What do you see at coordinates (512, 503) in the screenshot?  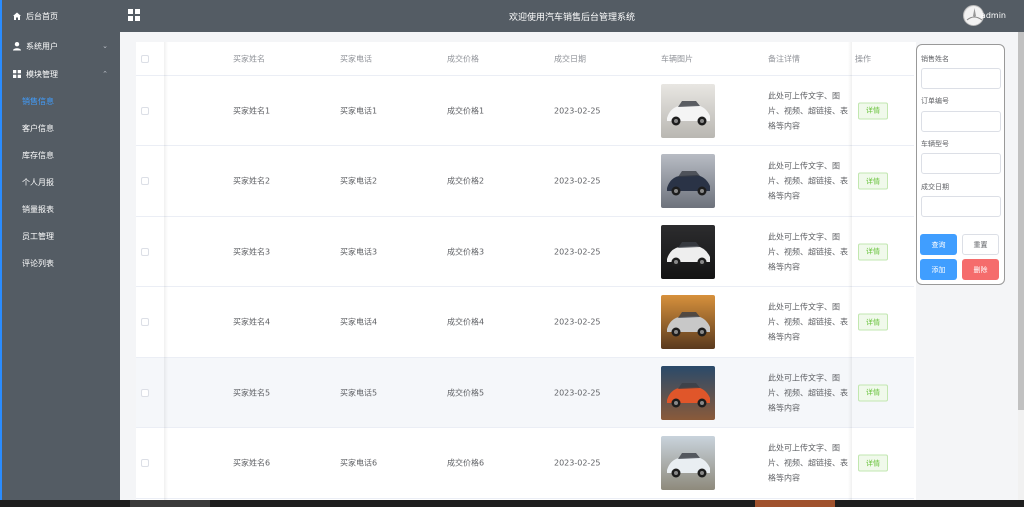 I see `os-taskbar` at bounding box center [512, 503].